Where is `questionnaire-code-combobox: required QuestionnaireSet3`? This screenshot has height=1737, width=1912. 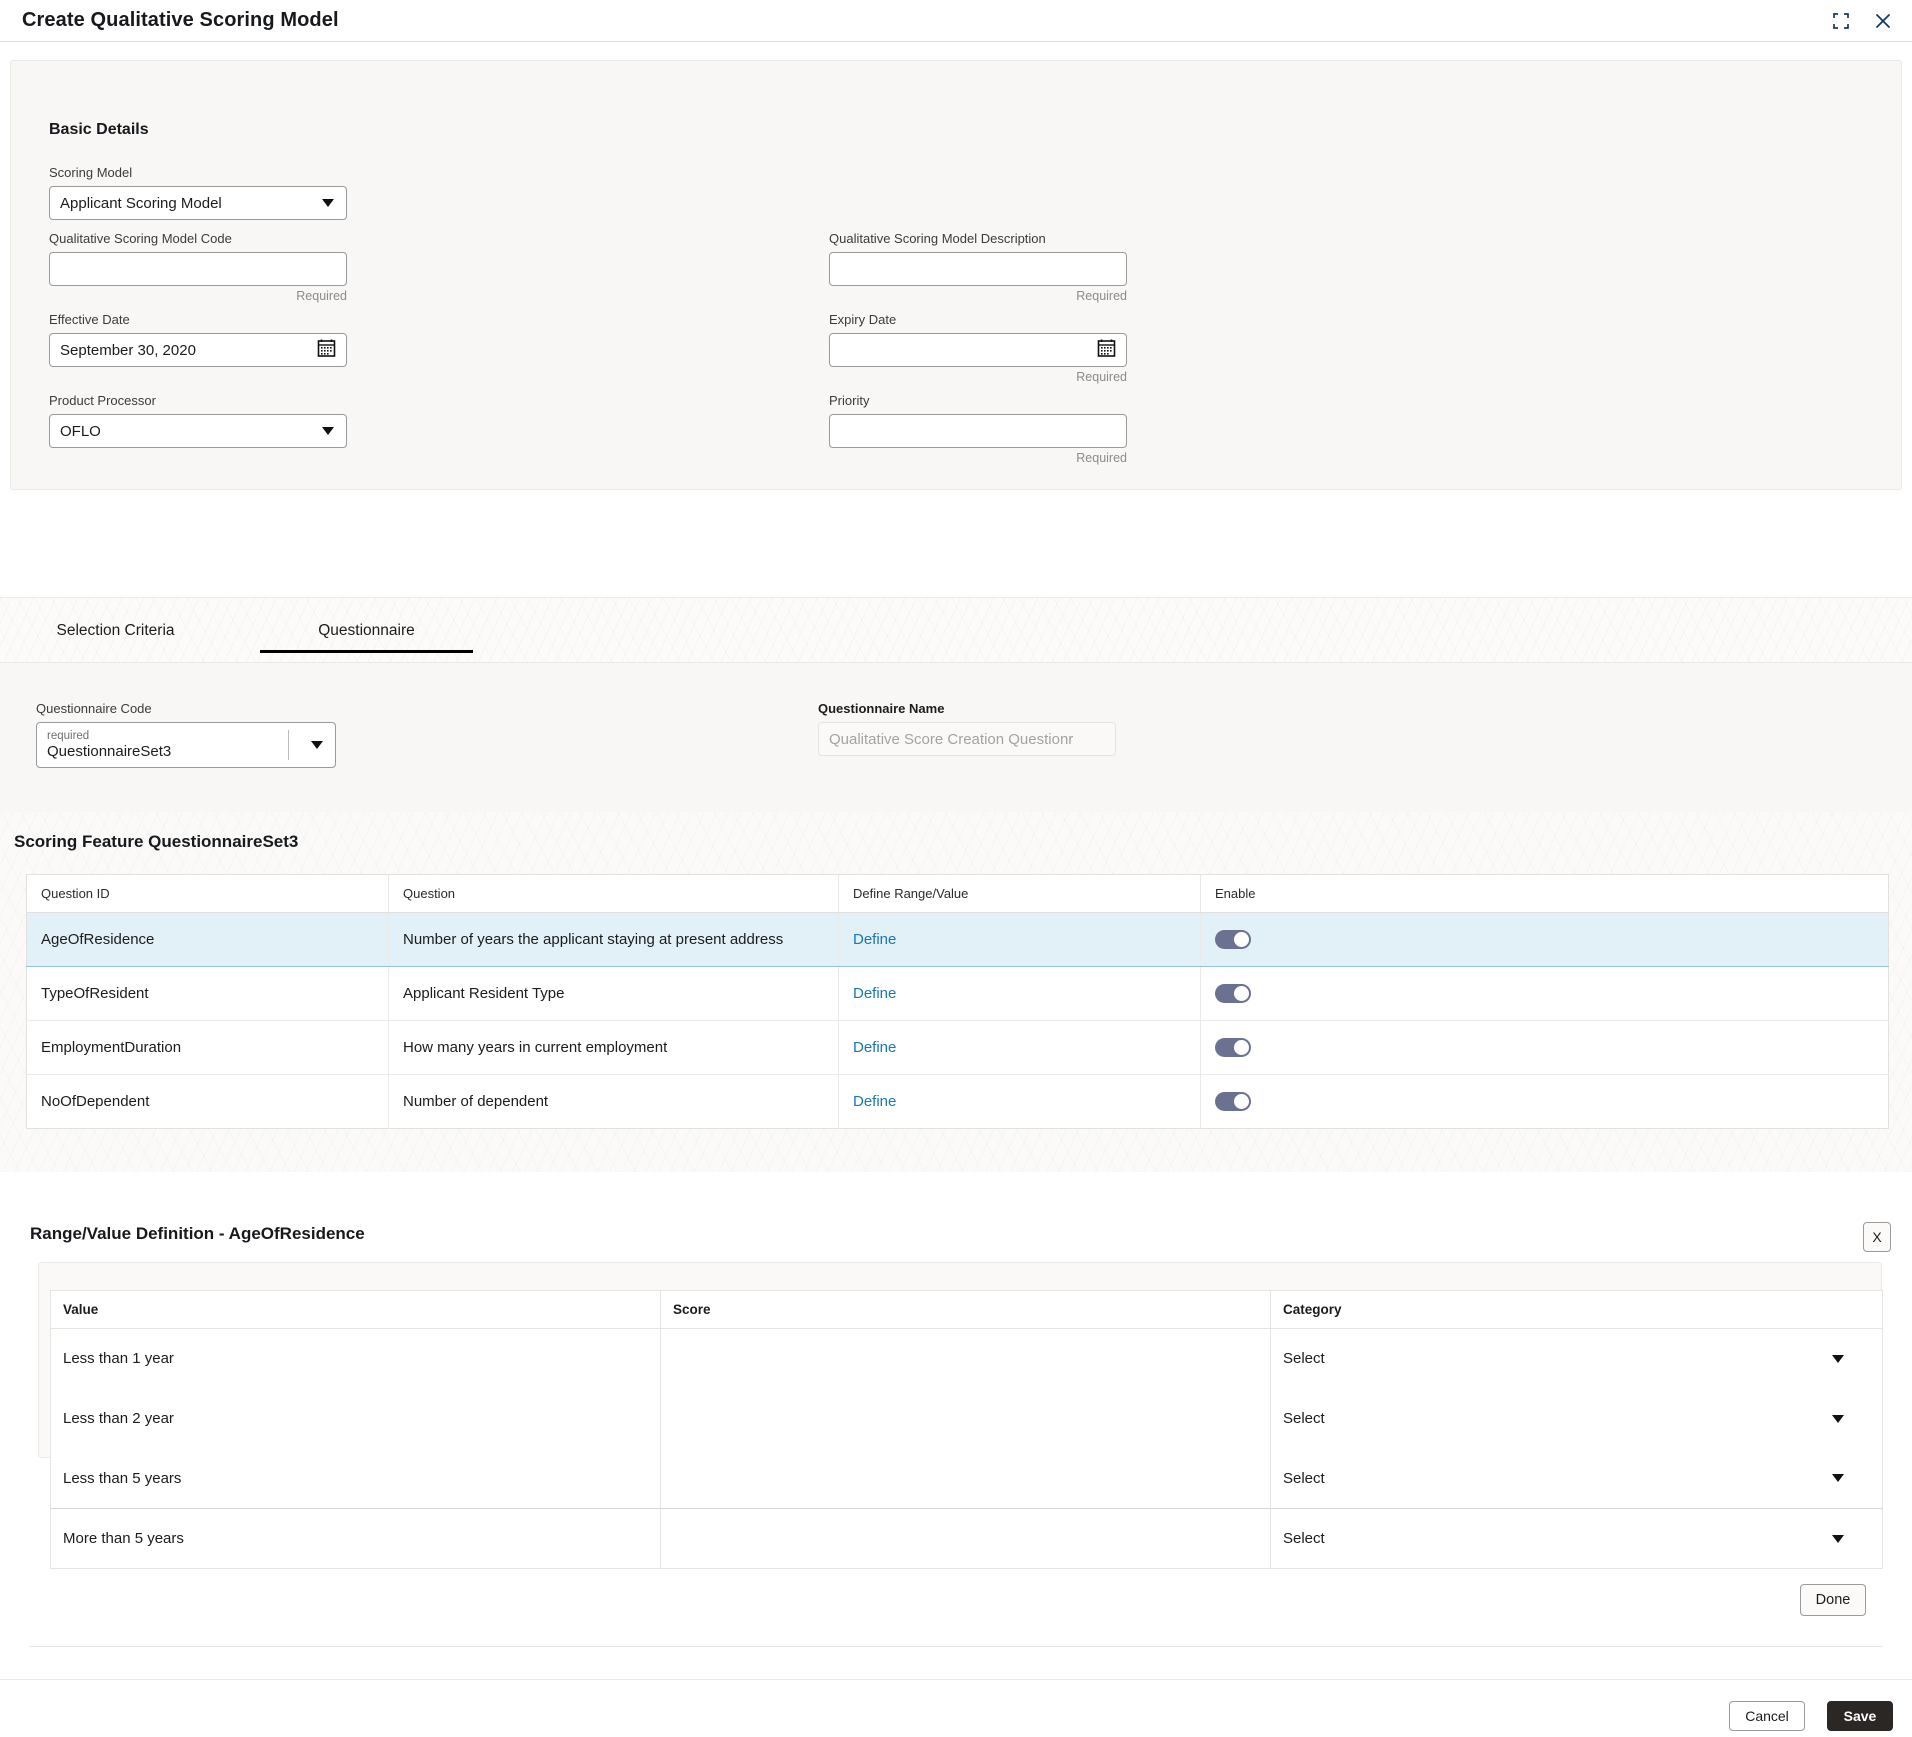
questionnaire-code-combobox: required QuestionnaireSet3 is located at coordinates (186, 745).